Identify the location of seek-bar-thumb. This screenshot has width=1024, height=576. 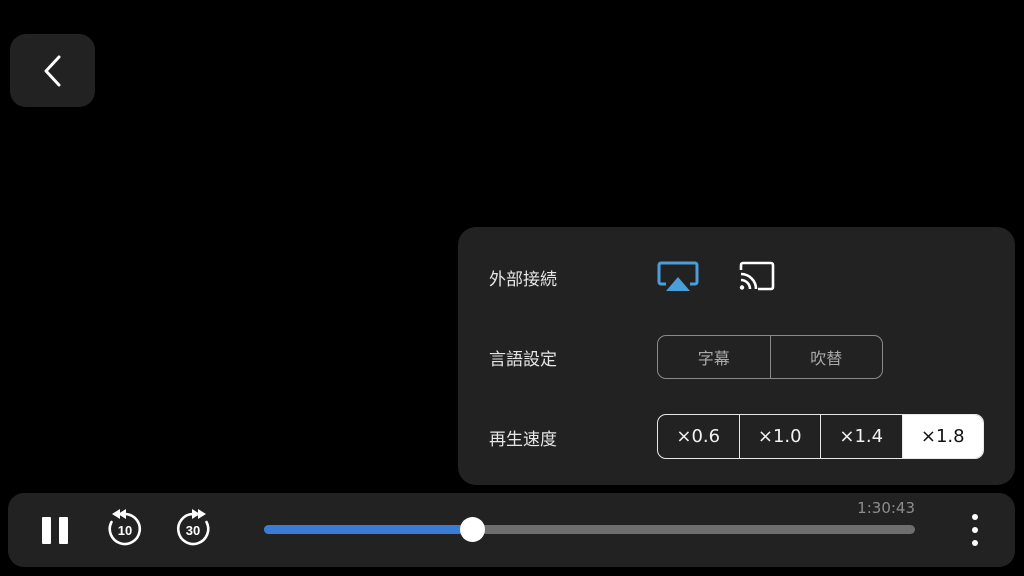
(473, 529).